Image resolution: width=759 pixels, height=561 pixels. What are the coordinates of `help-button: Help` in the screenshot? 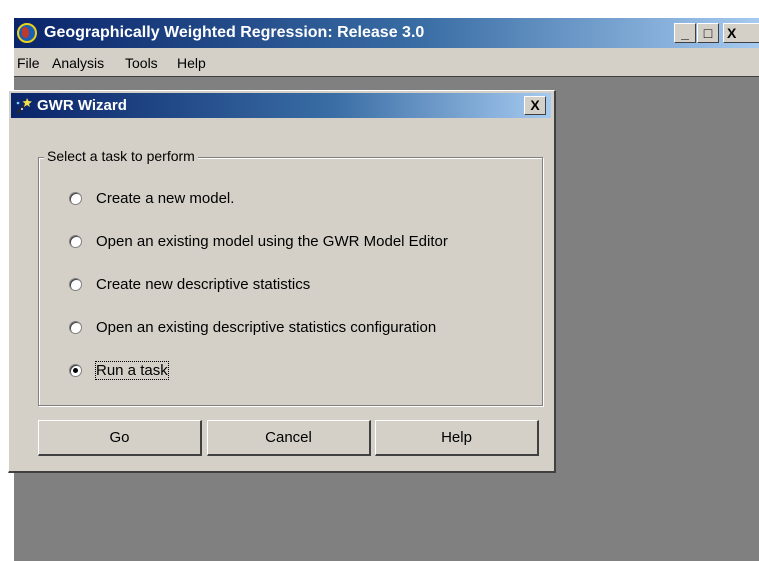 It's located at (457, 438).